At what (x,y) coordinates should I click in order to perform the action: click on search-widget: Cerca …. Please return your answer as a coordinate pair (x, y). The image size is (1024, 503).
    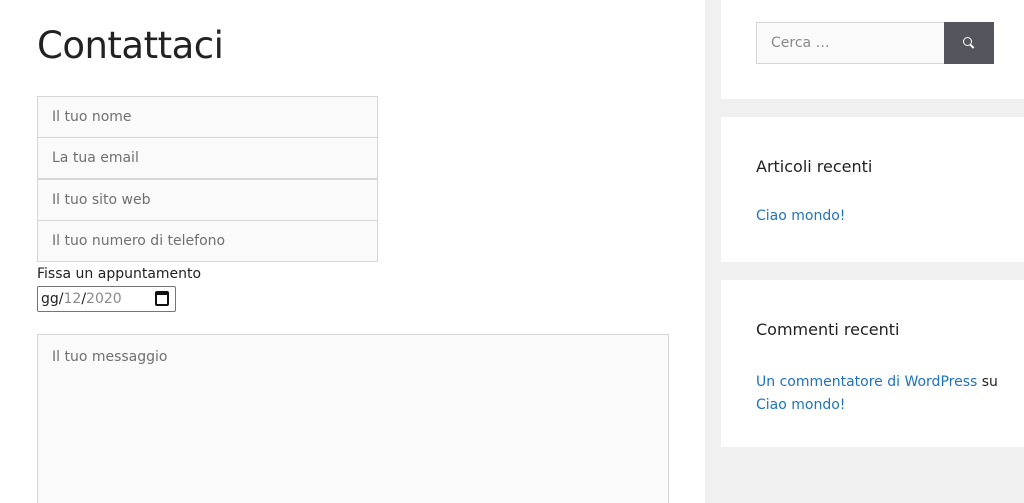
    Looking at the image, I should click on (872, 49).